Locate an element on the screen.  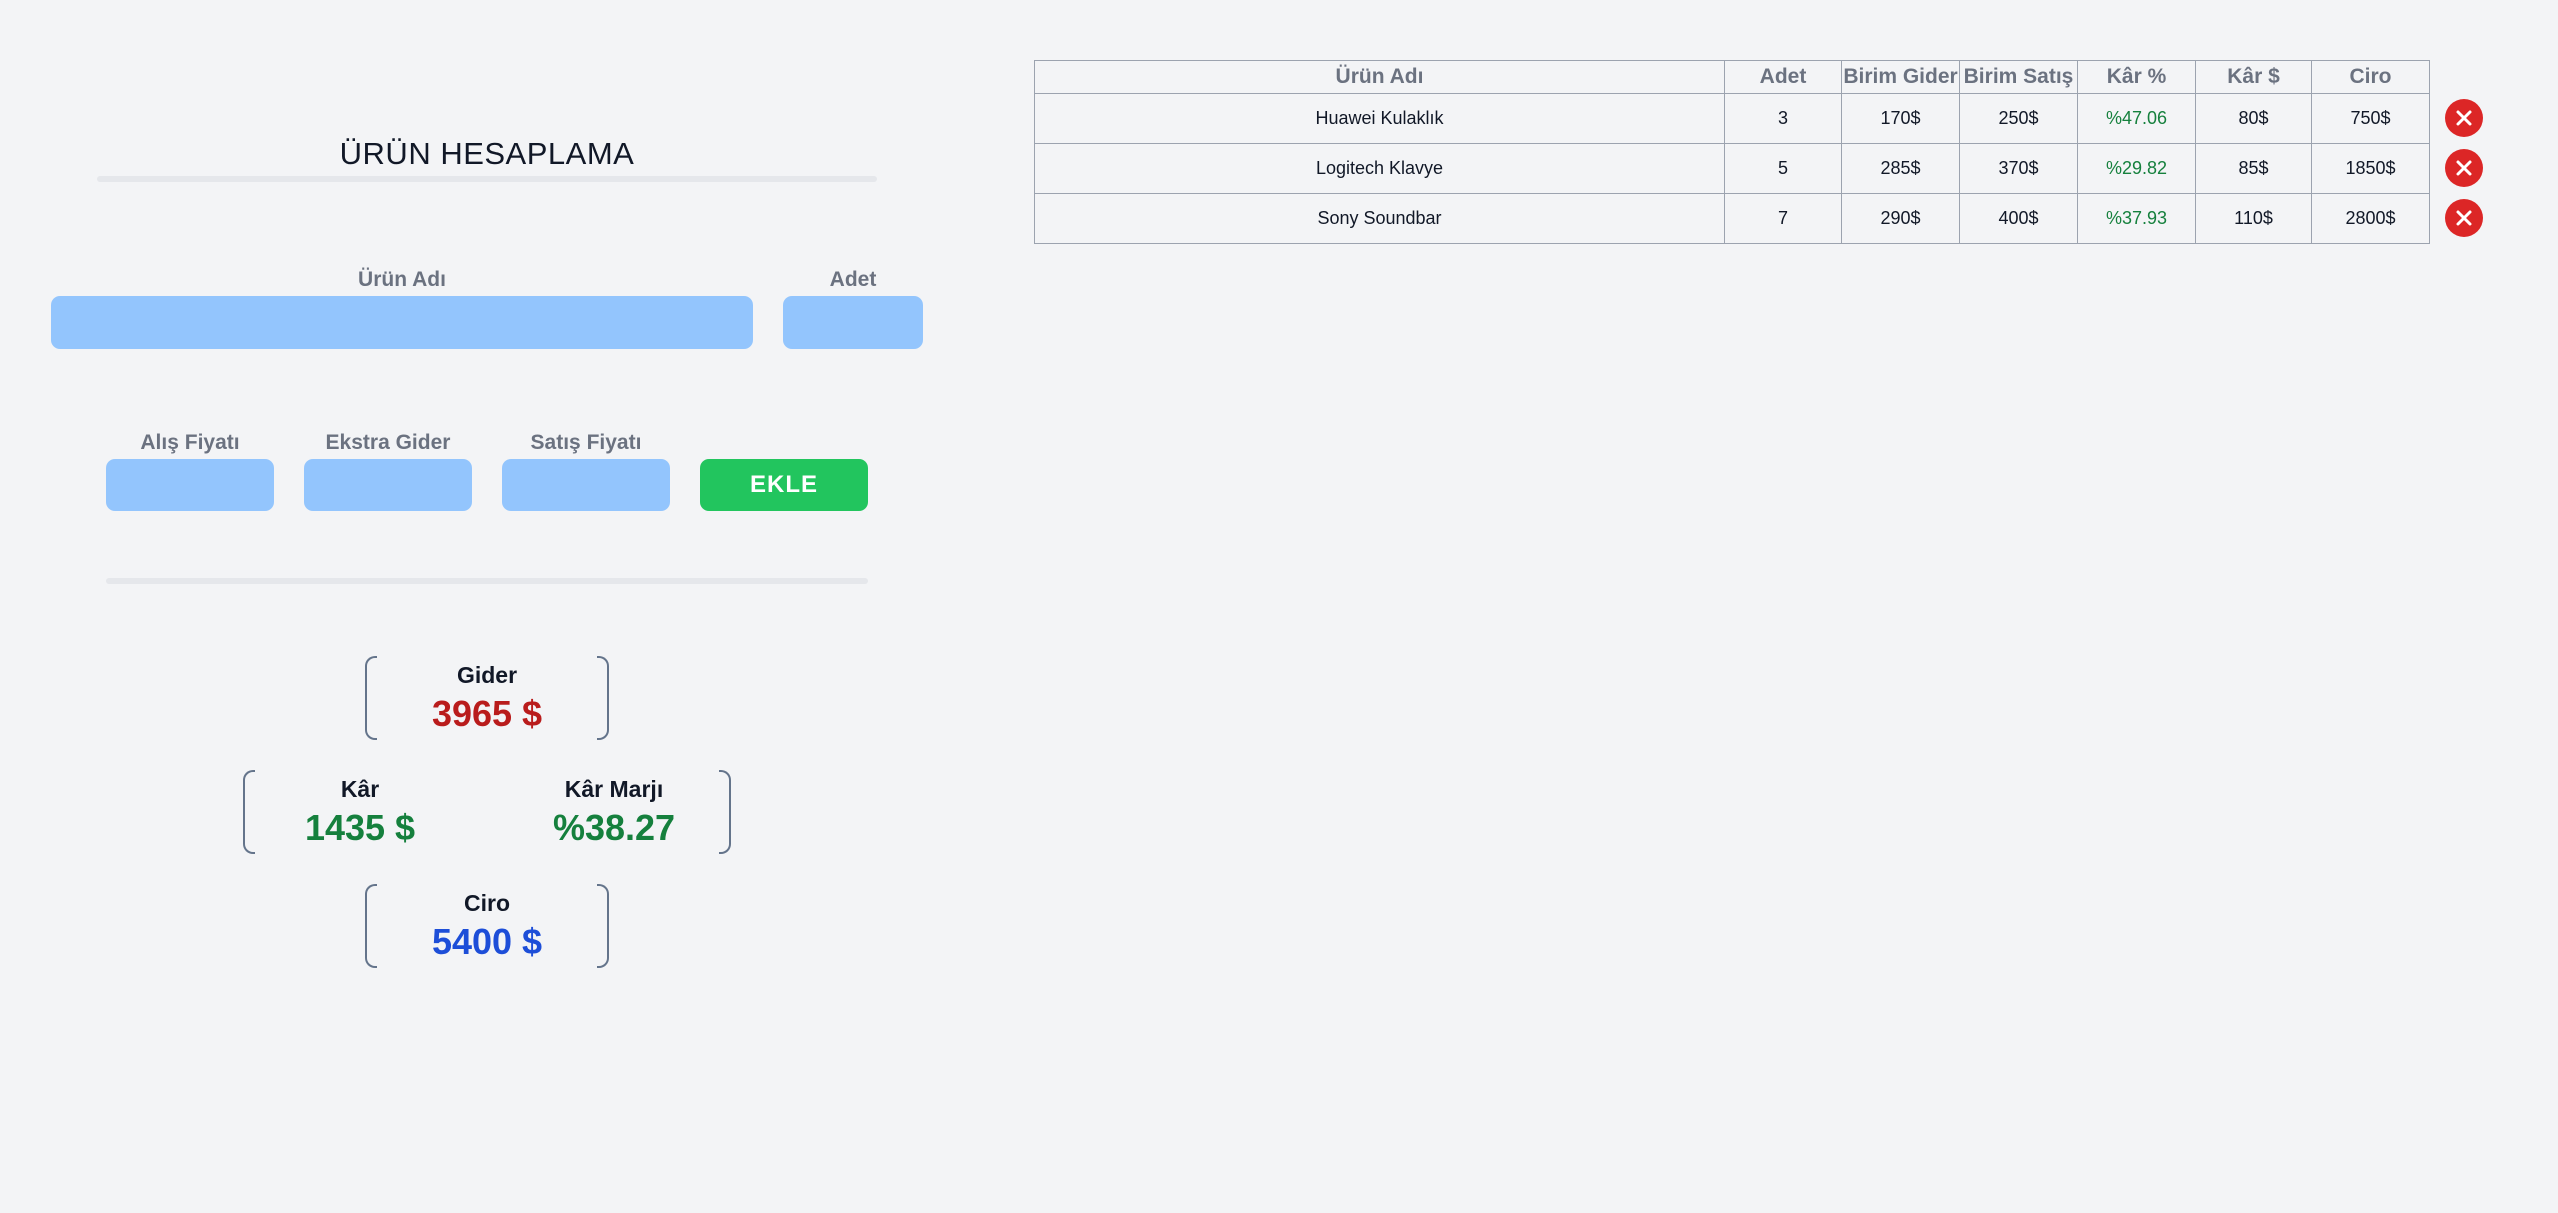
cell-revenue: 750$ is located at coordinates (2370, 118).